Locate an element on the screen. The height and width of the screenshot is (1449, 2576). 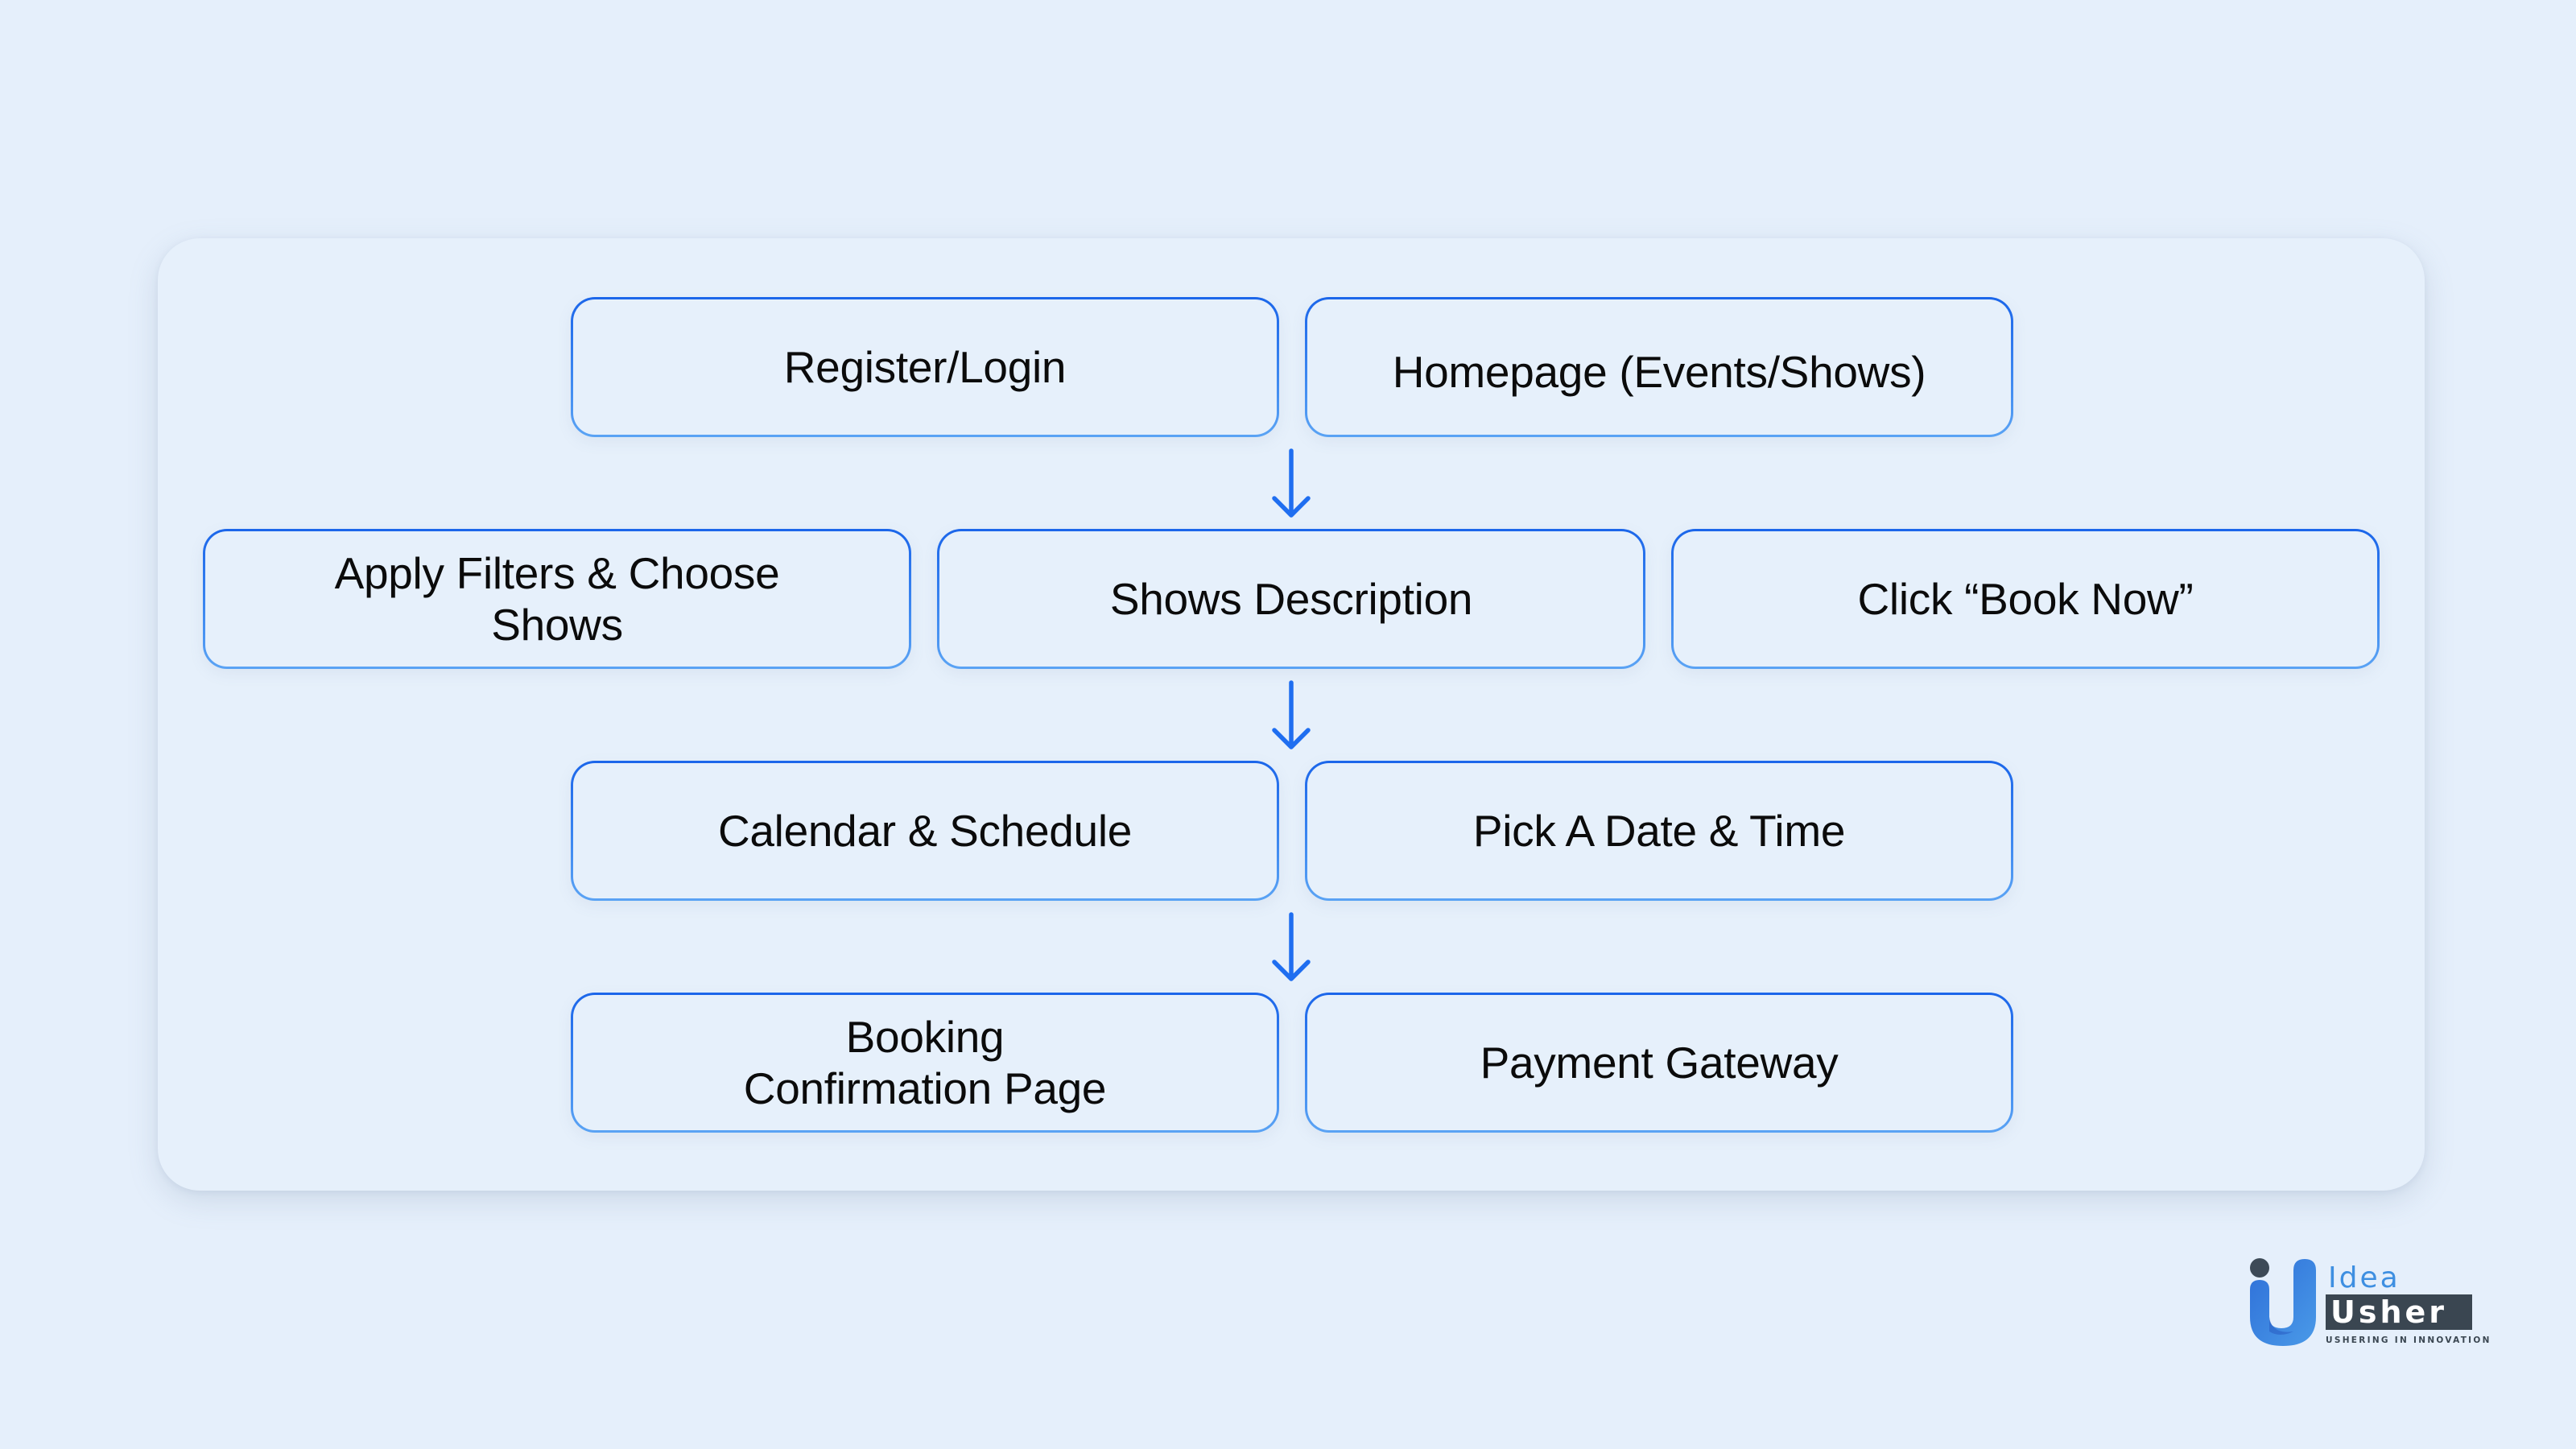
node-label: Shows Description is located at coordinates (1291, 599).